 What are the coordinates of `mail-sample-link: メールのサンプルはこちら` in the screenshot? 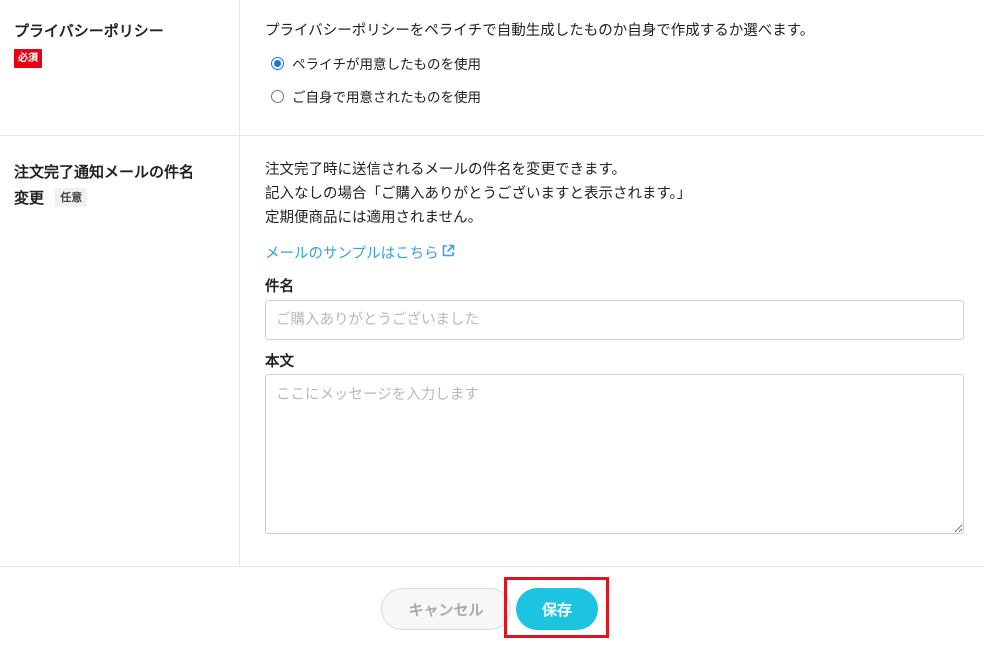 It's located at (360, 252).